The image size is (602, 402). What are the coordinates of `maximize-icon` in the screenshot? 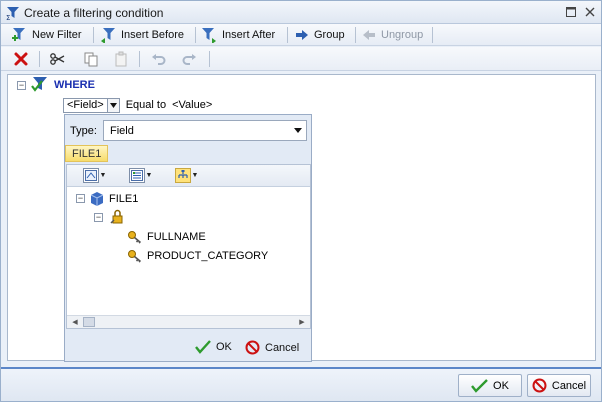 It's located at (571, 12).